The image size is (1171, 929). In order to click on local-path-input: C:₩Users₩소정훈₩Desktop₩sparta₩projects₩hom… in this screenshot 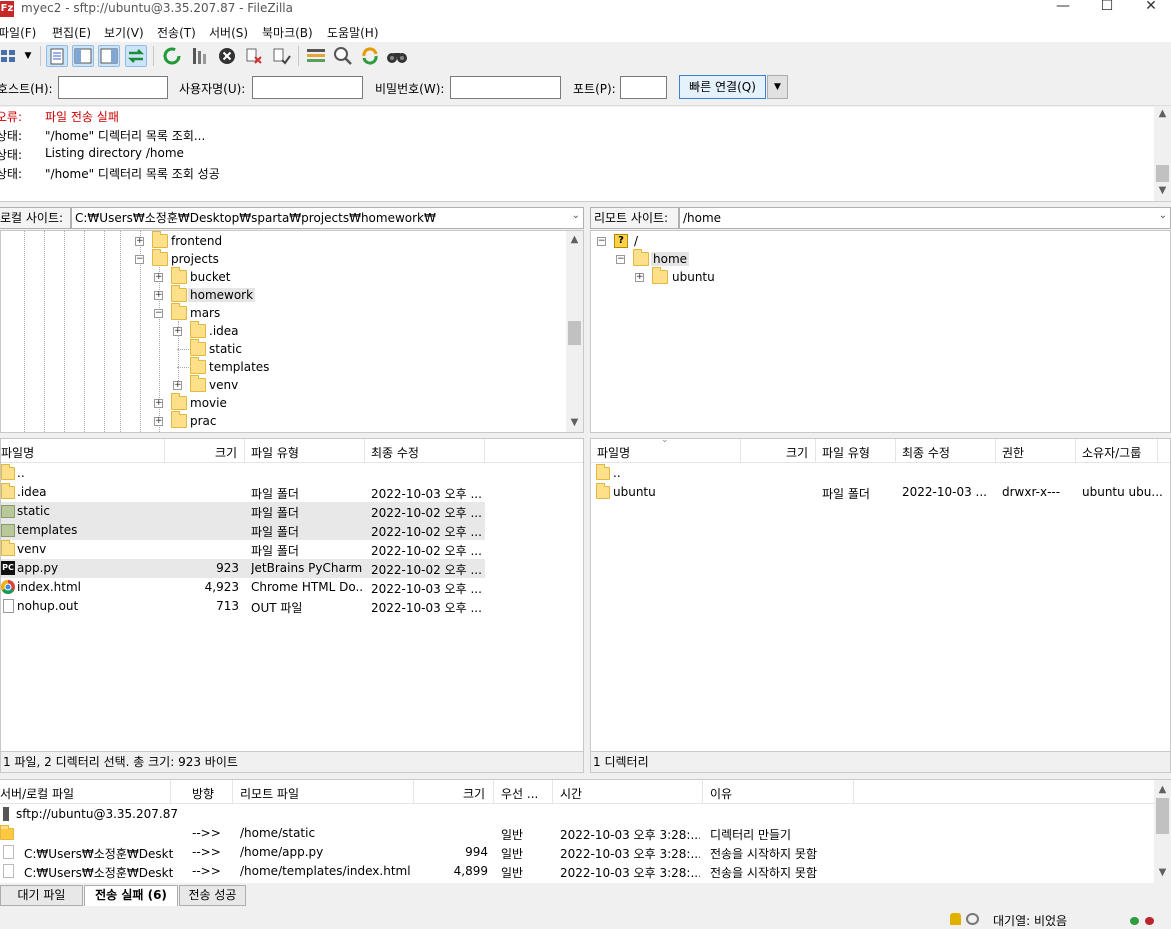, I will do `click(327, 218)`.